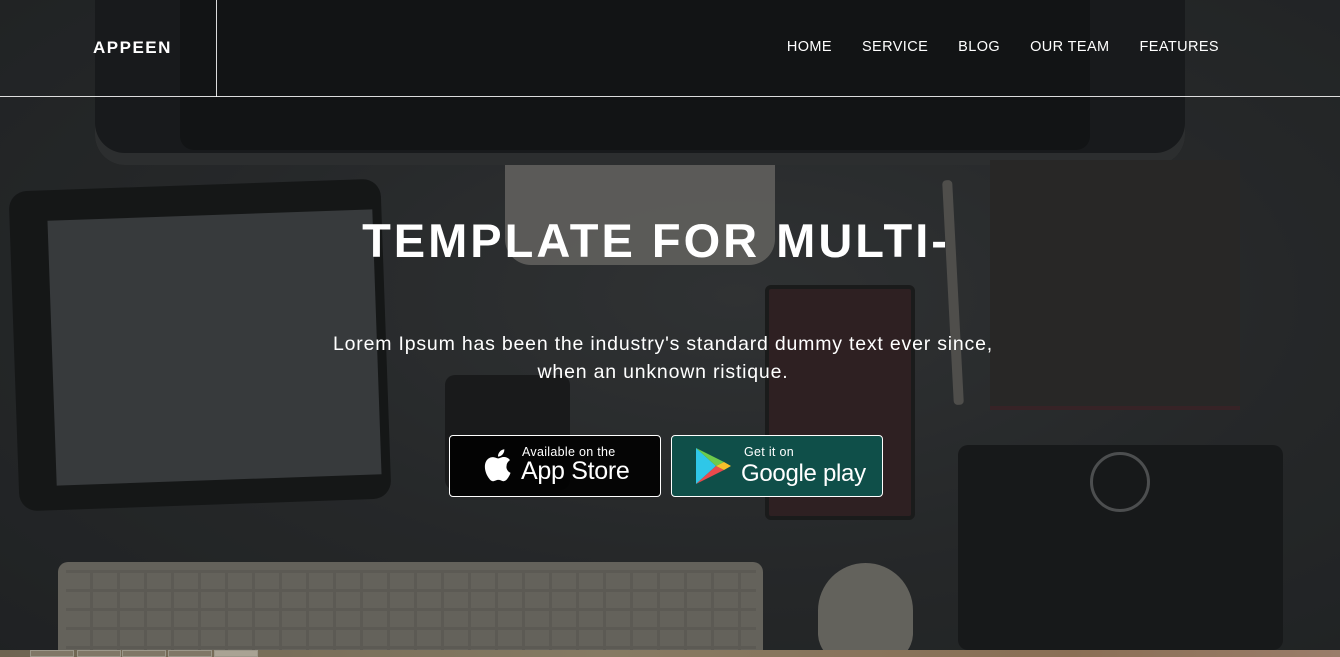  Describe the element at coordinates (769, 452) in the screenshot. I see `google-play-small-label: Get it on` at that location.